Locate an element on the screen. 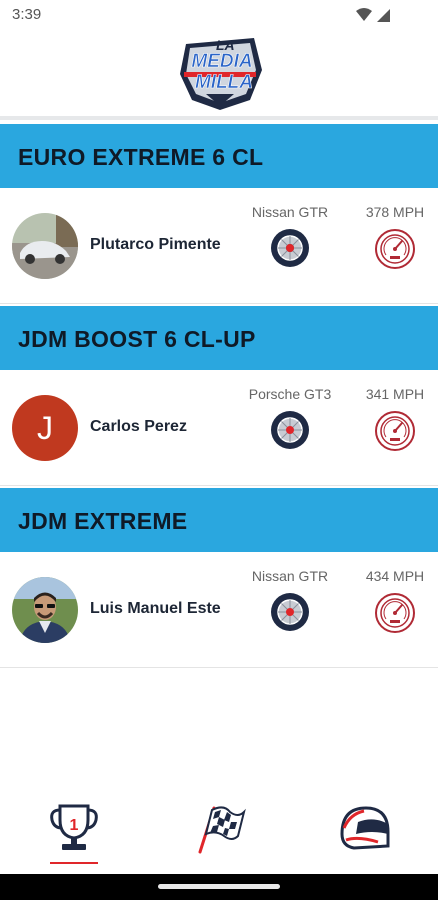 This screenshot has height=900, width=438. trophy-icon: 1 is located at coordinates (74, 827).